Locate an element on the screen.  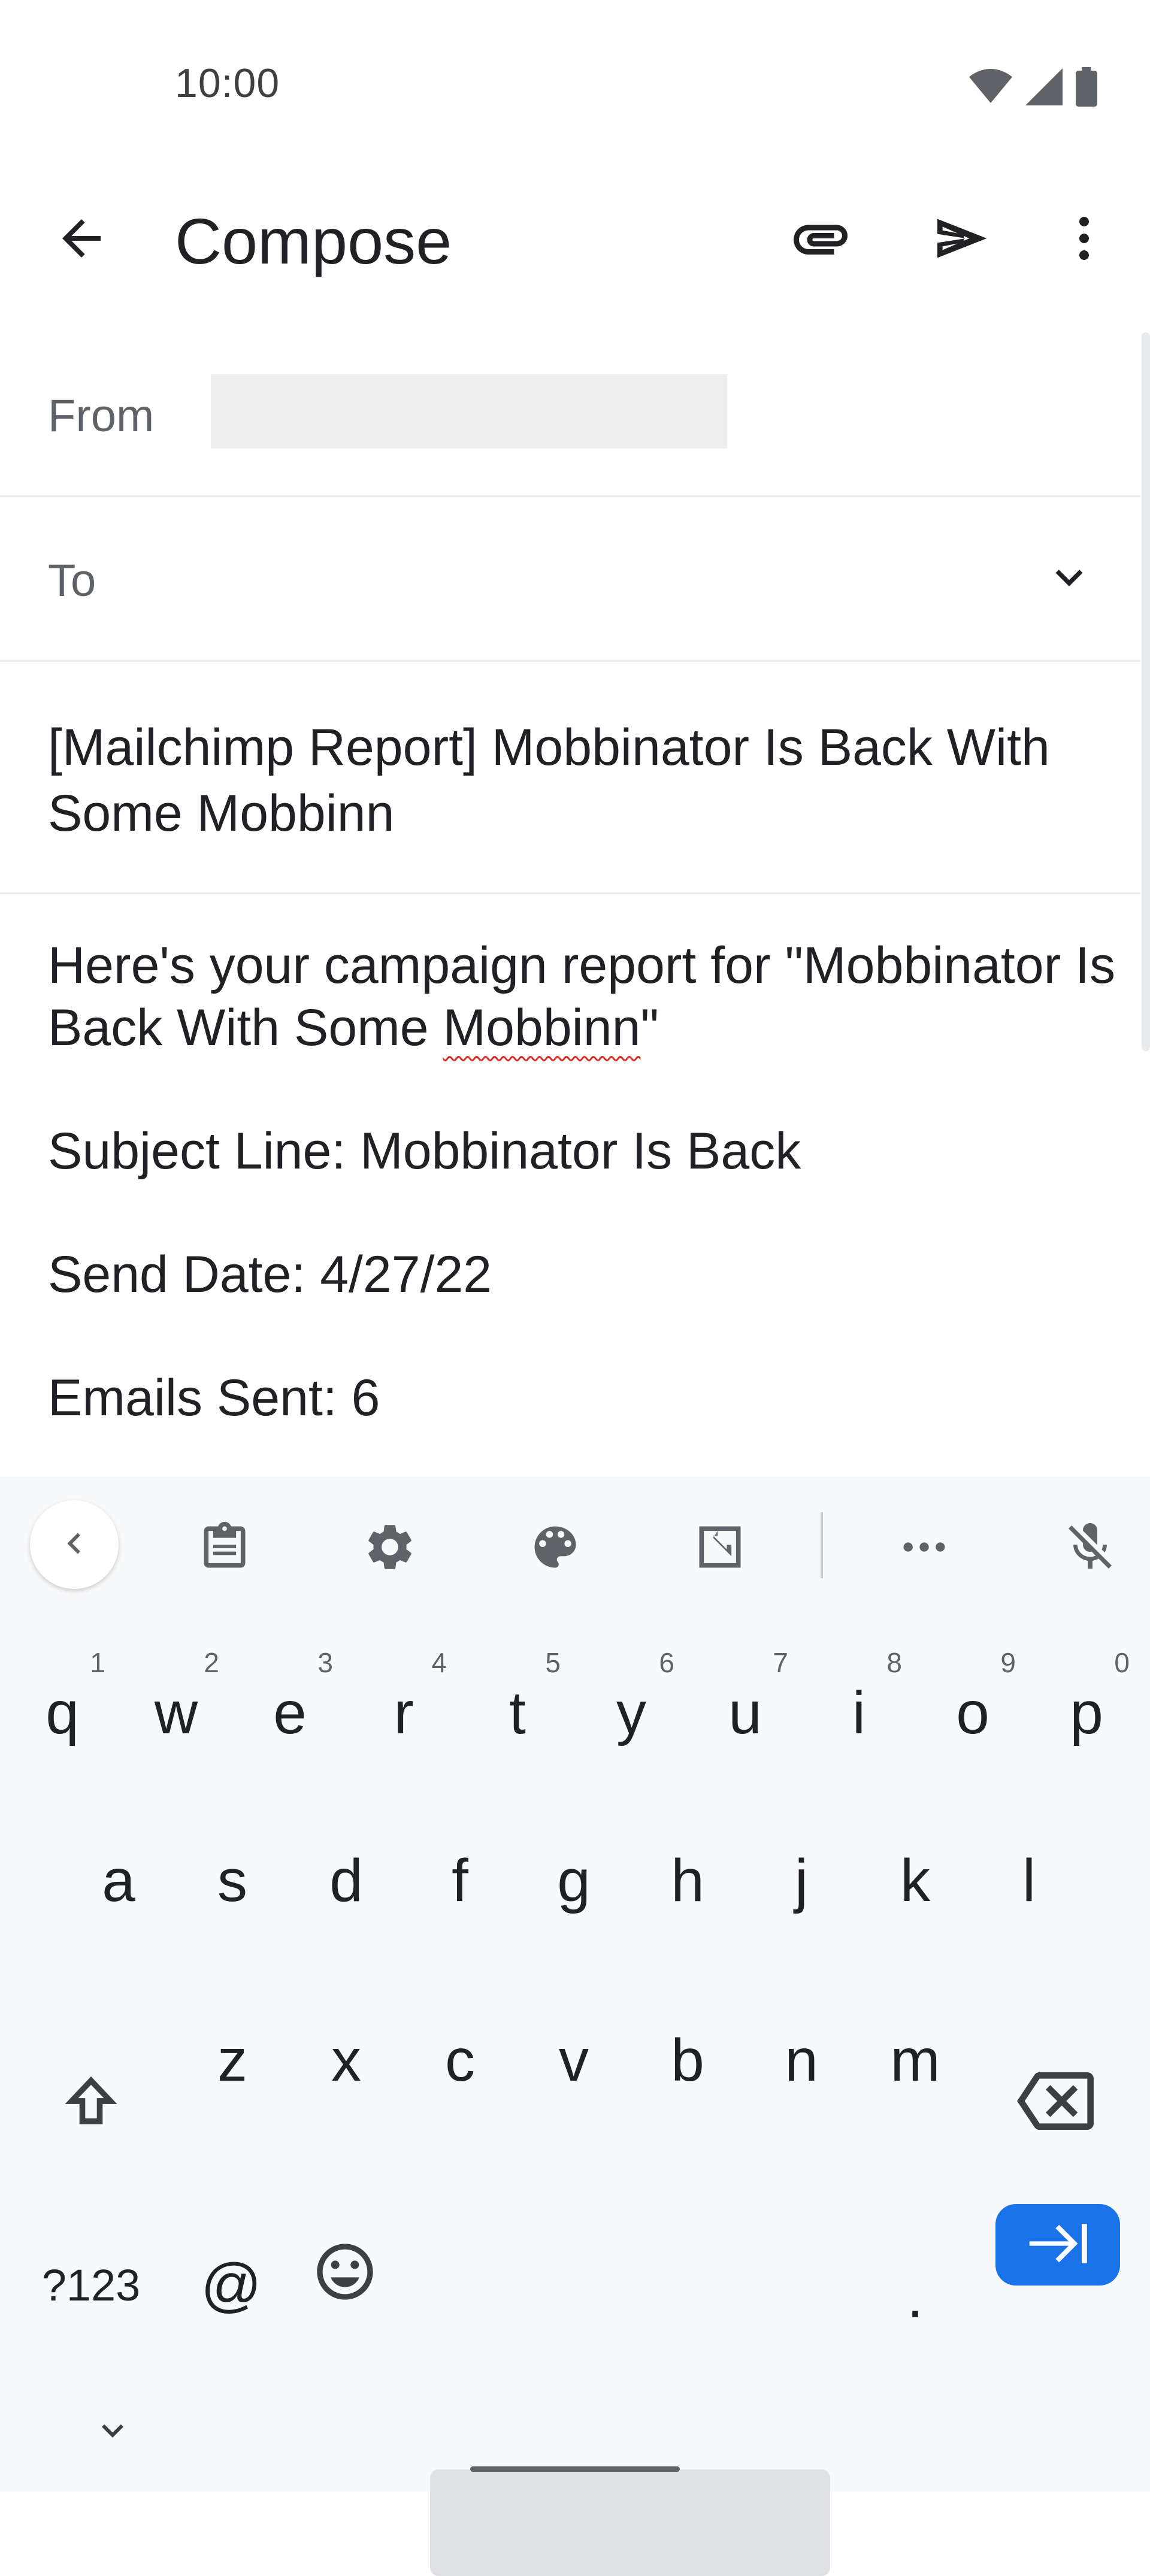
key-y: 6y is located at coordinates (631, 1695).